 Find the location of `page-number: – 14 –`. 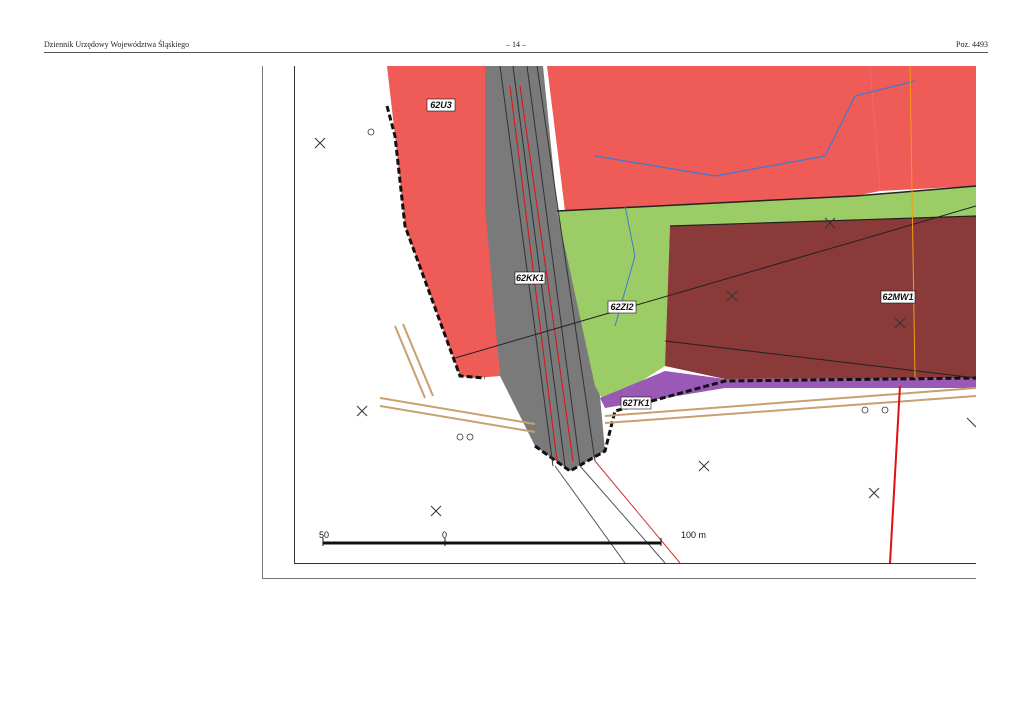

page-number: – 14 – is located at coordinates (516, 44).